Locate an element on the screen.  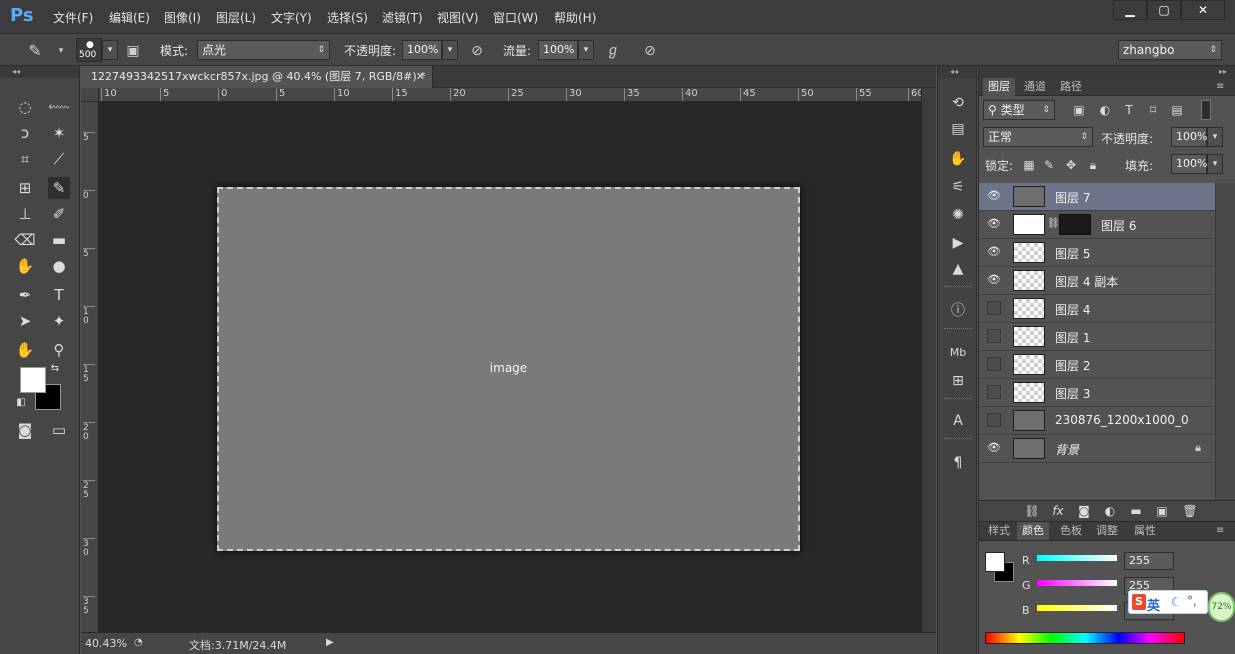
lock-position-icon: ✥ is located at coordinates (1071, 165).